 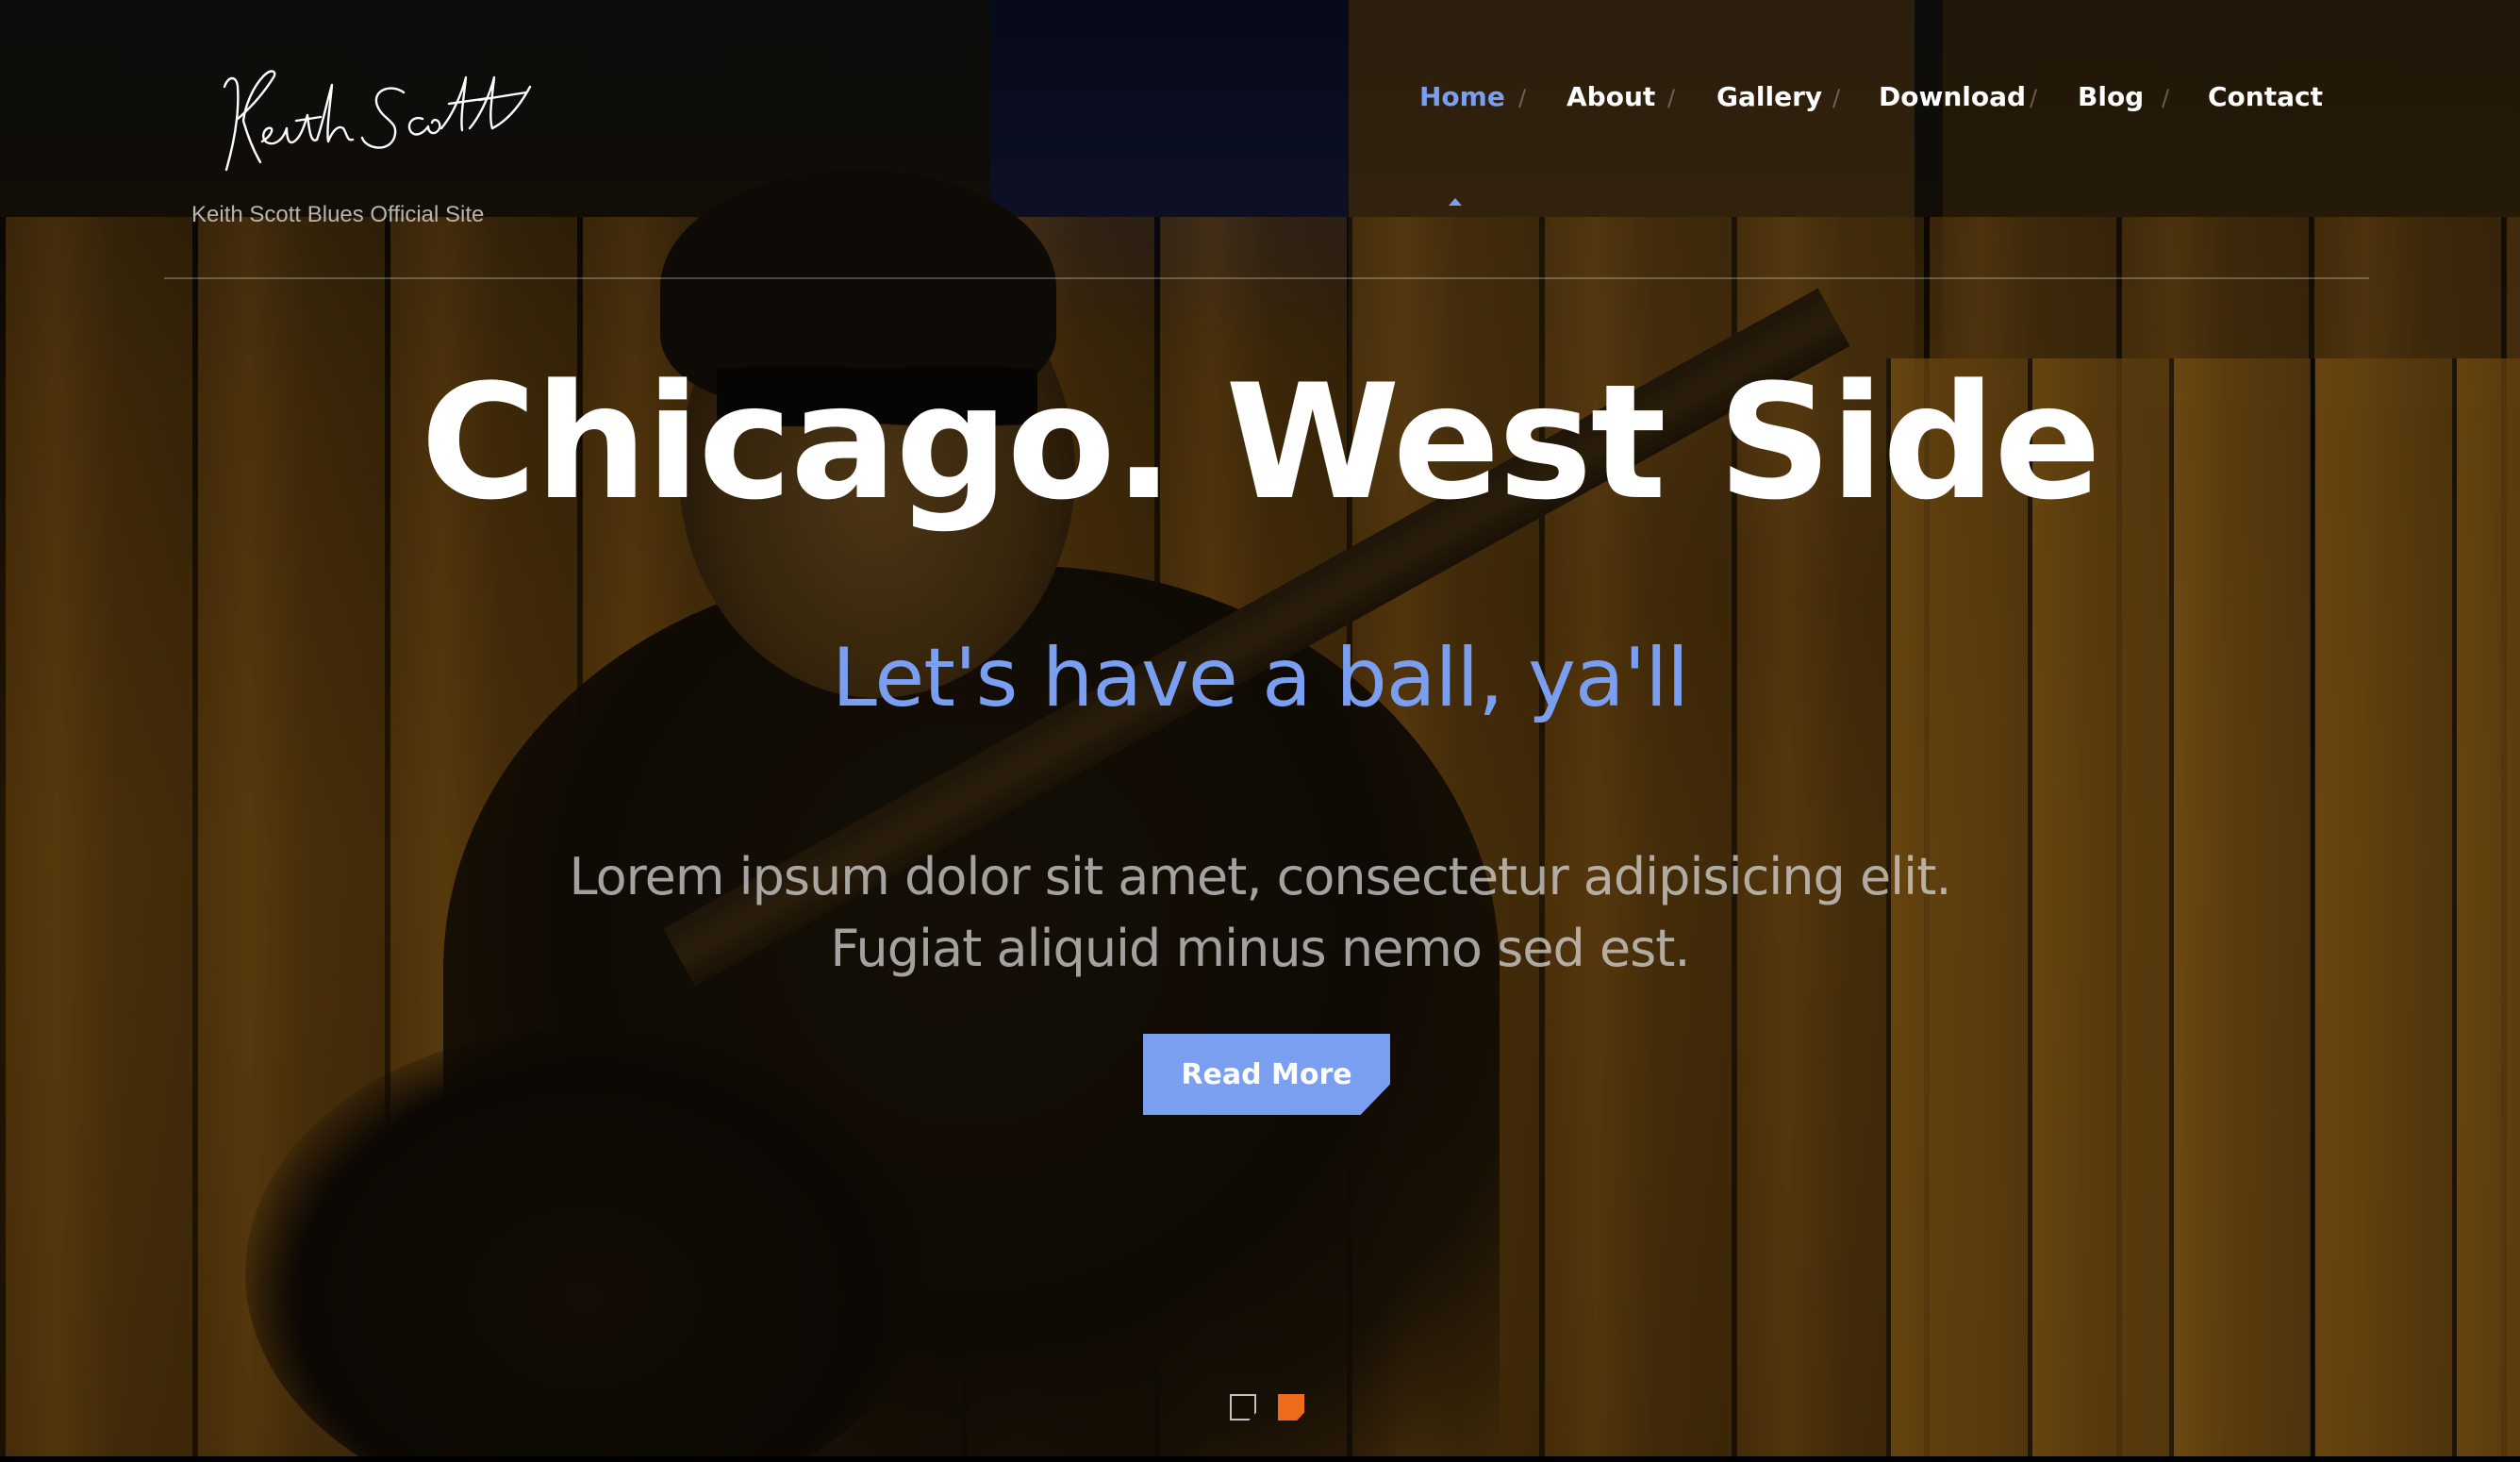 I want to click on nav-item-home: Home, so click(x=1462, y=97).